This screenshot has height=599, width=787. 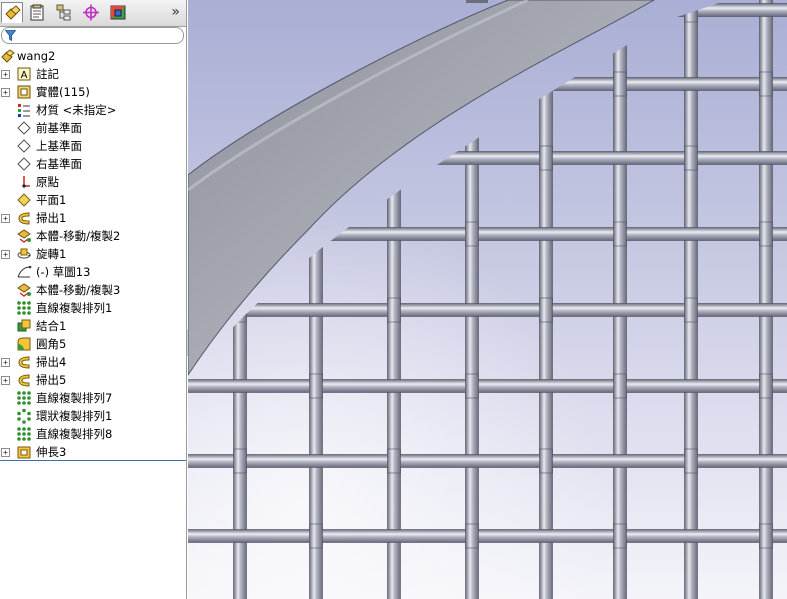 What do you see at coordinates (74, 308) in the screenshot?
I see `tree-item-label: 直線複製排列1` at bounding box center [74, 308].